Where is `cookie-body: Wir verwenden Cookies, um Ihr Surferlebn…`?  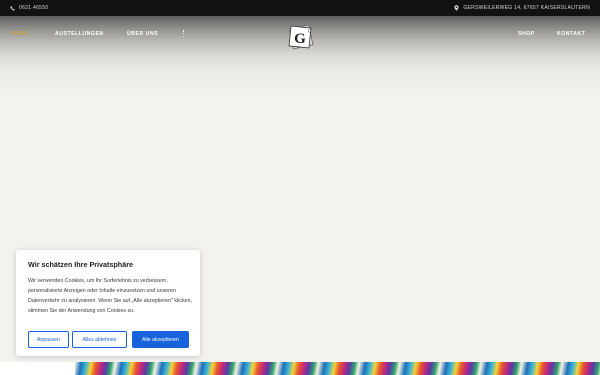
cookie-body: Wir verwenden Cookies, um Ihr Surferlebn… is located at coordinates (110, 296).